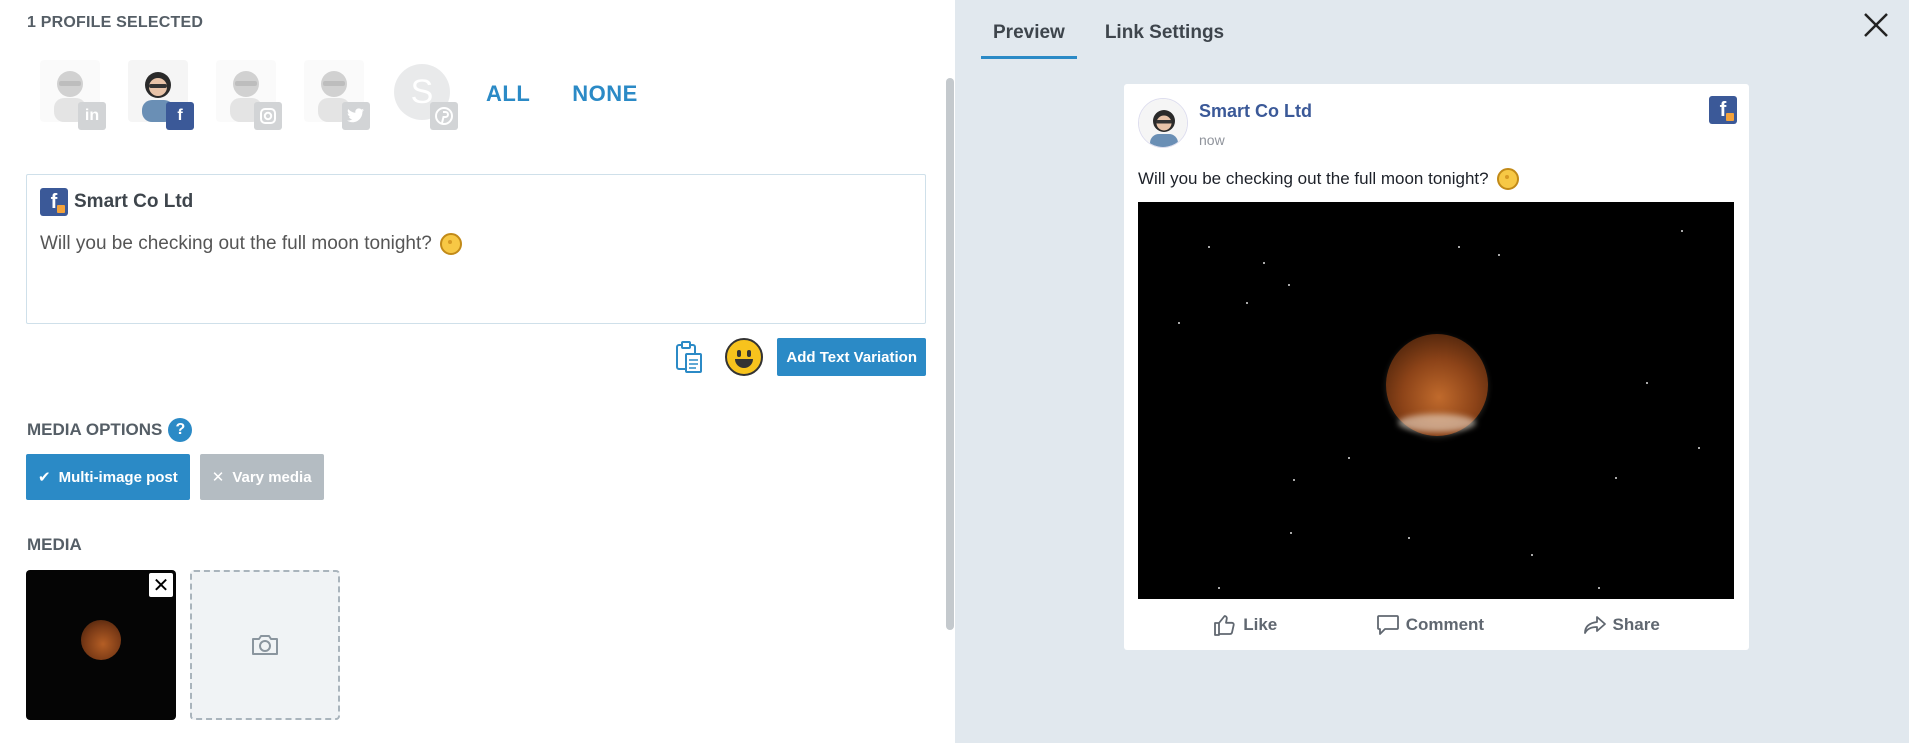  I want to click on vary-media-toggle: ✕ Vary media, so click(261, 477).